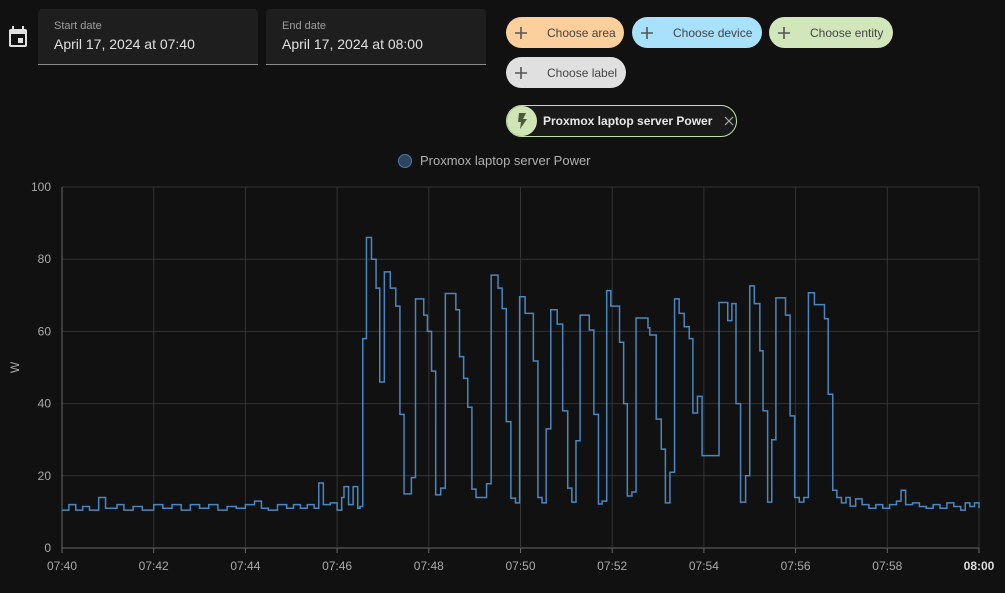 The image size is (1005, 593). I want to click on y-tick-label: 20, so click(45, 476).